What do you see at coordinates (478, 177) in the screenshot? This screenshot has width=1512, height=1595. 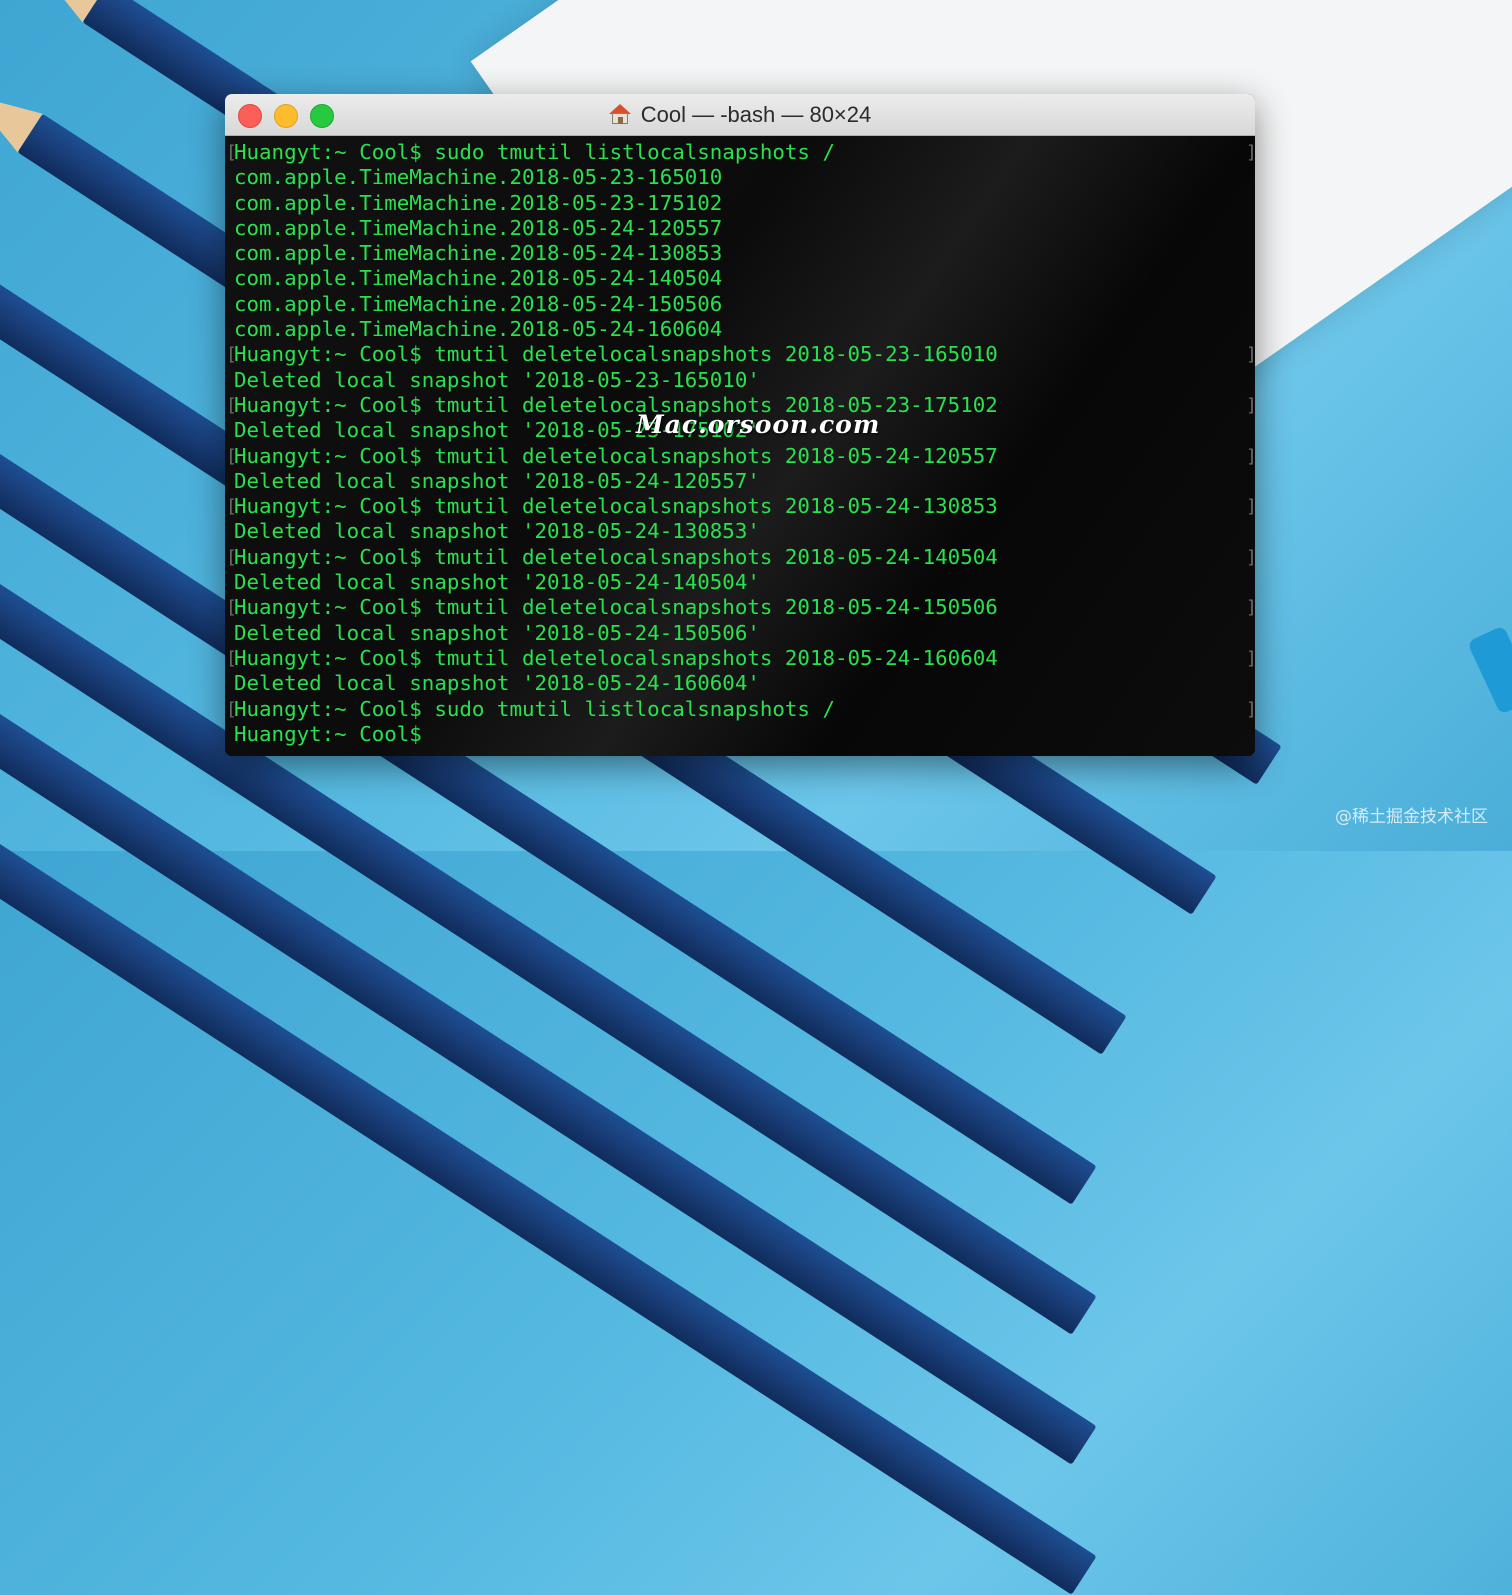 I see `terminal-output-line: com.apple.TimeMachine.2018-05-23-165010` at bounding box center [478, 177].